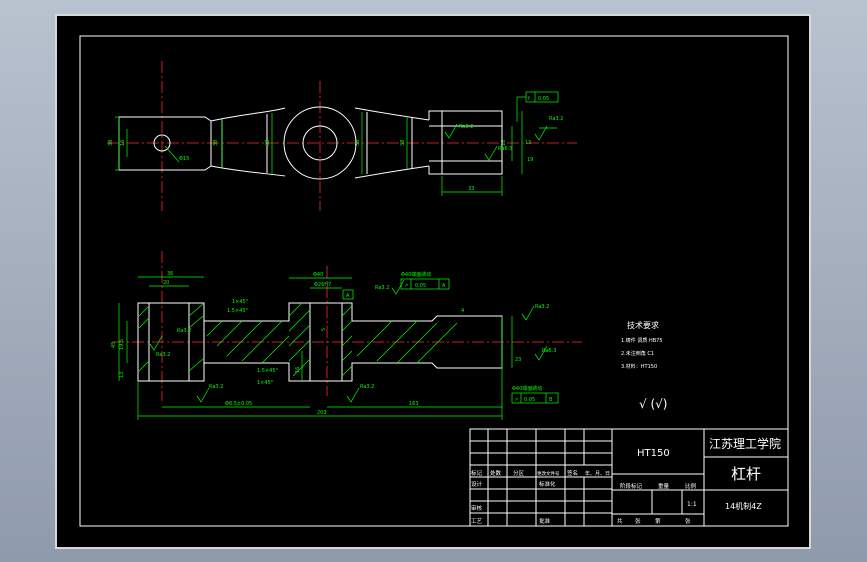  What do you see at coordinates (549, 351) in the screenshot?
I see `svg-text: Ra6.3` at bounding box center [549, 351].